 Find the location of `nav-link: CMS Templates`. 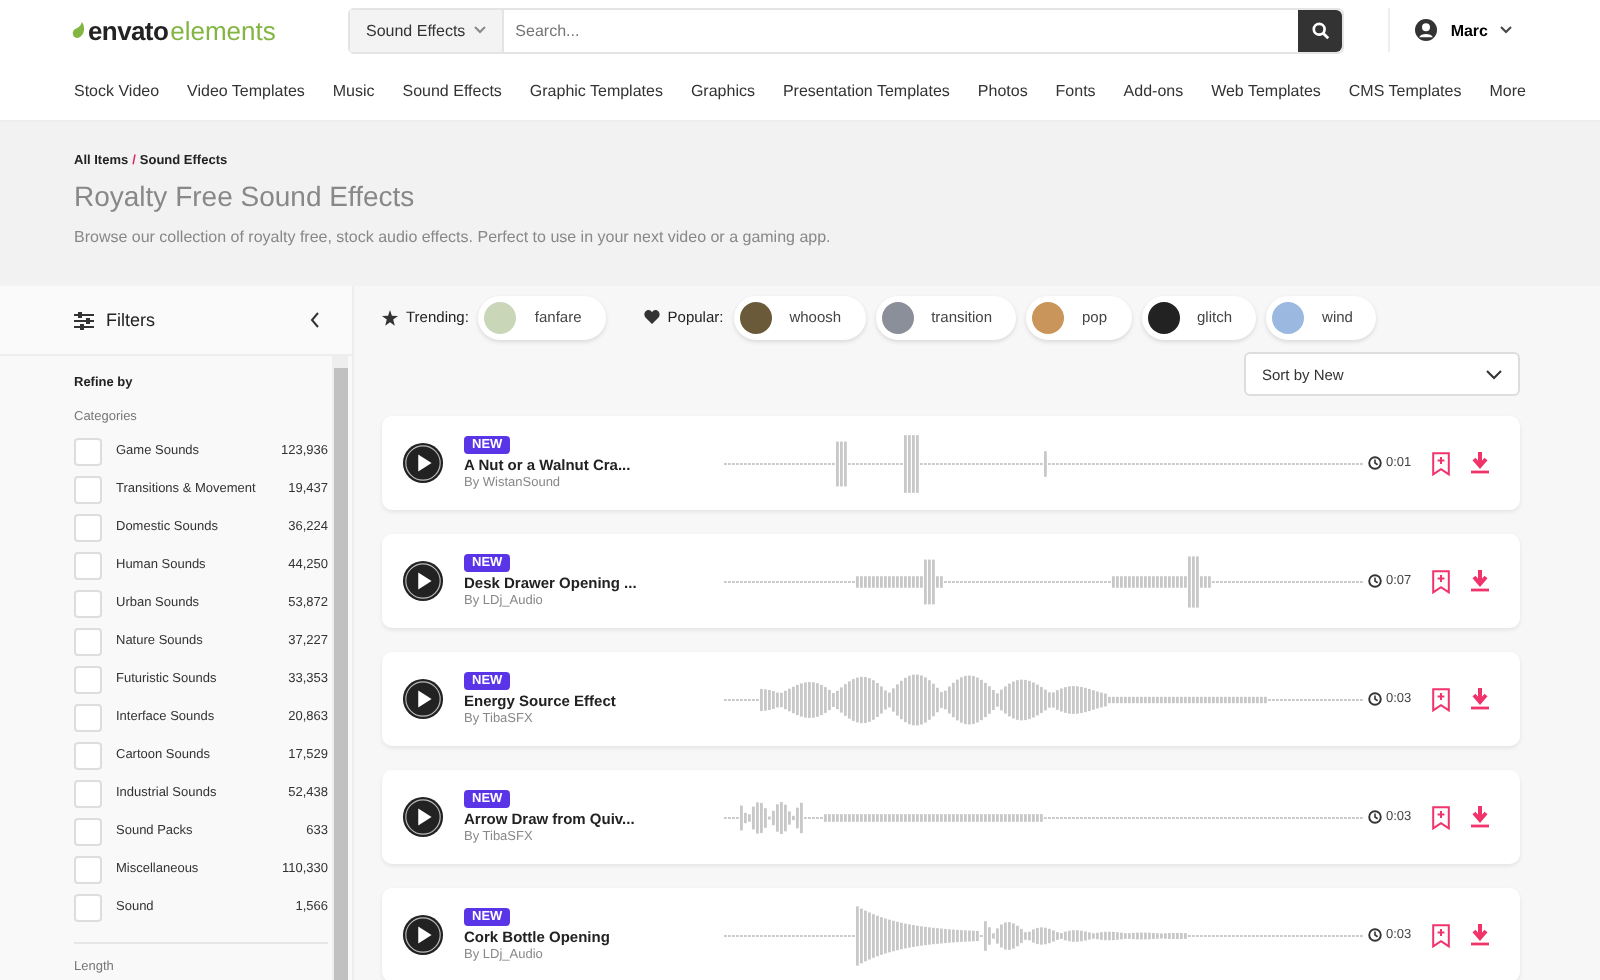

nav-link: CMS Templates is located at coordinates (1405, 90).